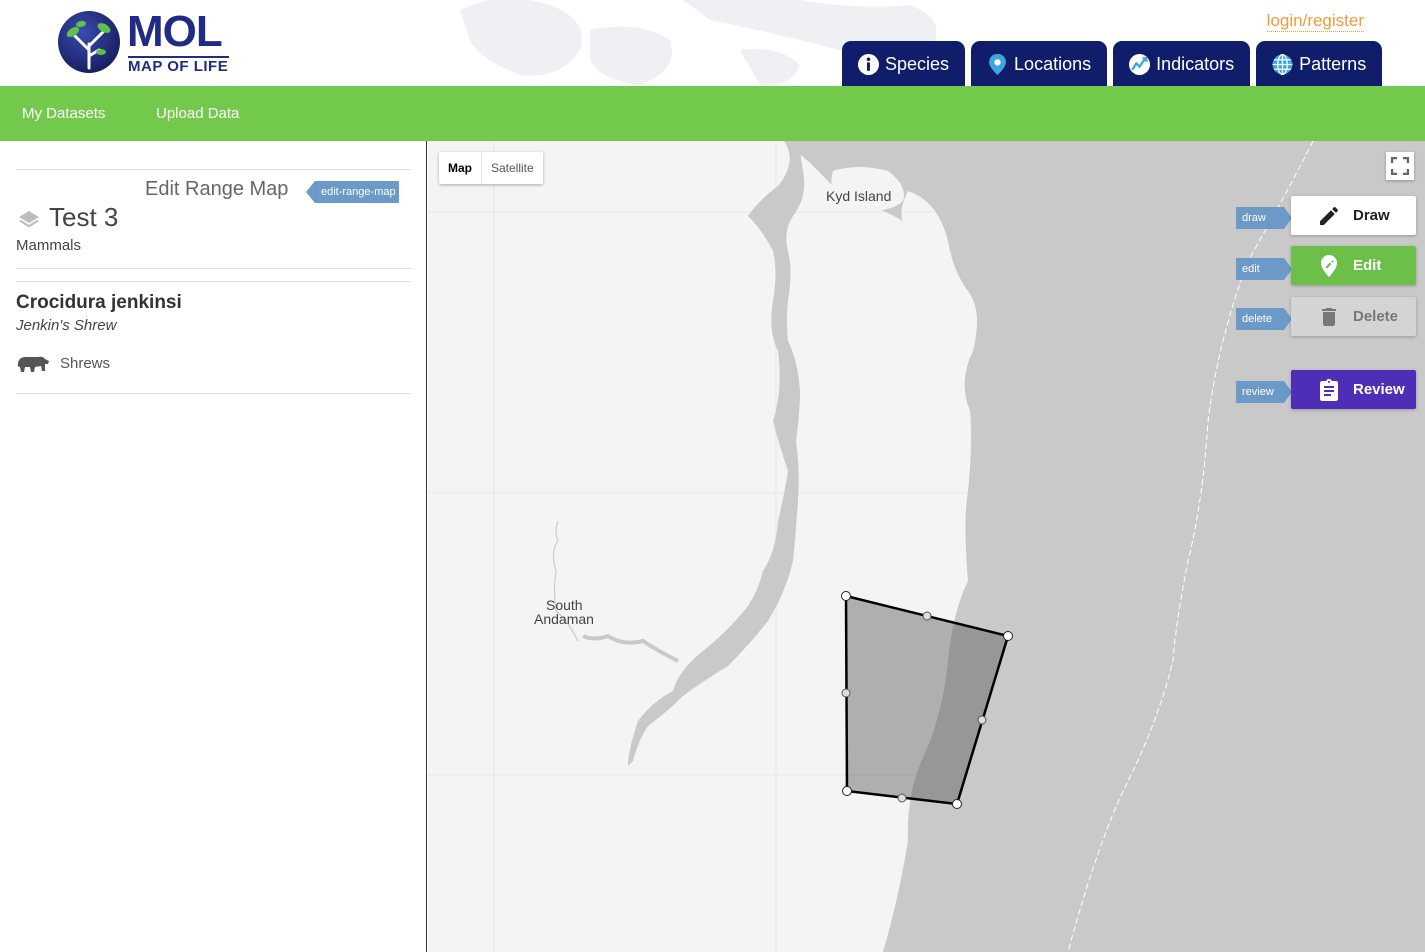 The image size is (1425, 952). Describe the element at coordinates (917, 64) in the screenshot. I see `tab-label: Species` at that location.